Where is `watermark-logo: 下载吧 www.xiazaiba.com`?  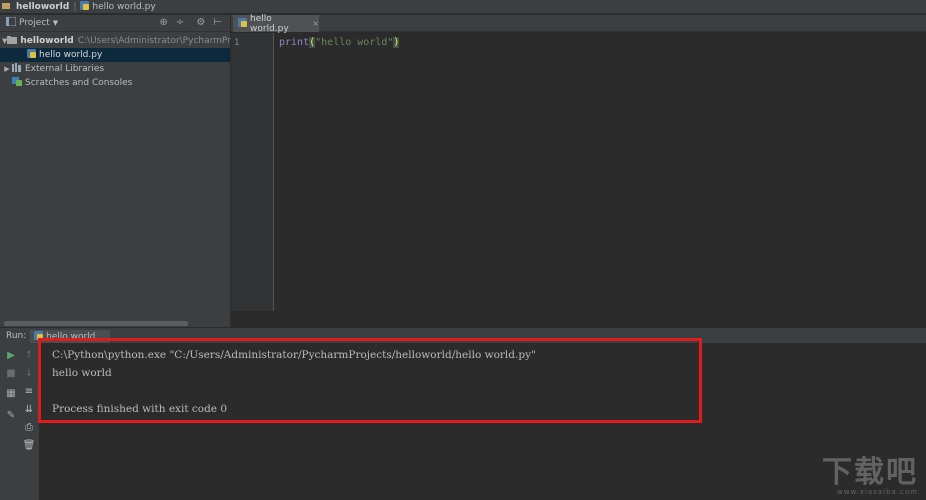 watermark-logo: 下载吧 www.xiazaiba.com is located at coordinates (870, 476).